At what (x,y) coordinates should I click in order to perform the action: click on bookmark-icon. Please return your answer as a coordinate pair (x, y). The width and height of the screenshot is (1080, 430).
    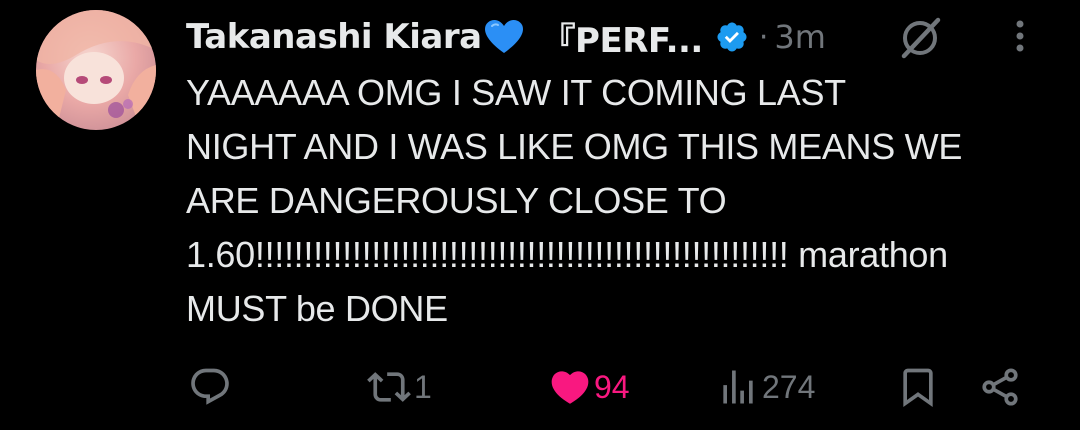
    Looking at the image, I should click on (918, 388).